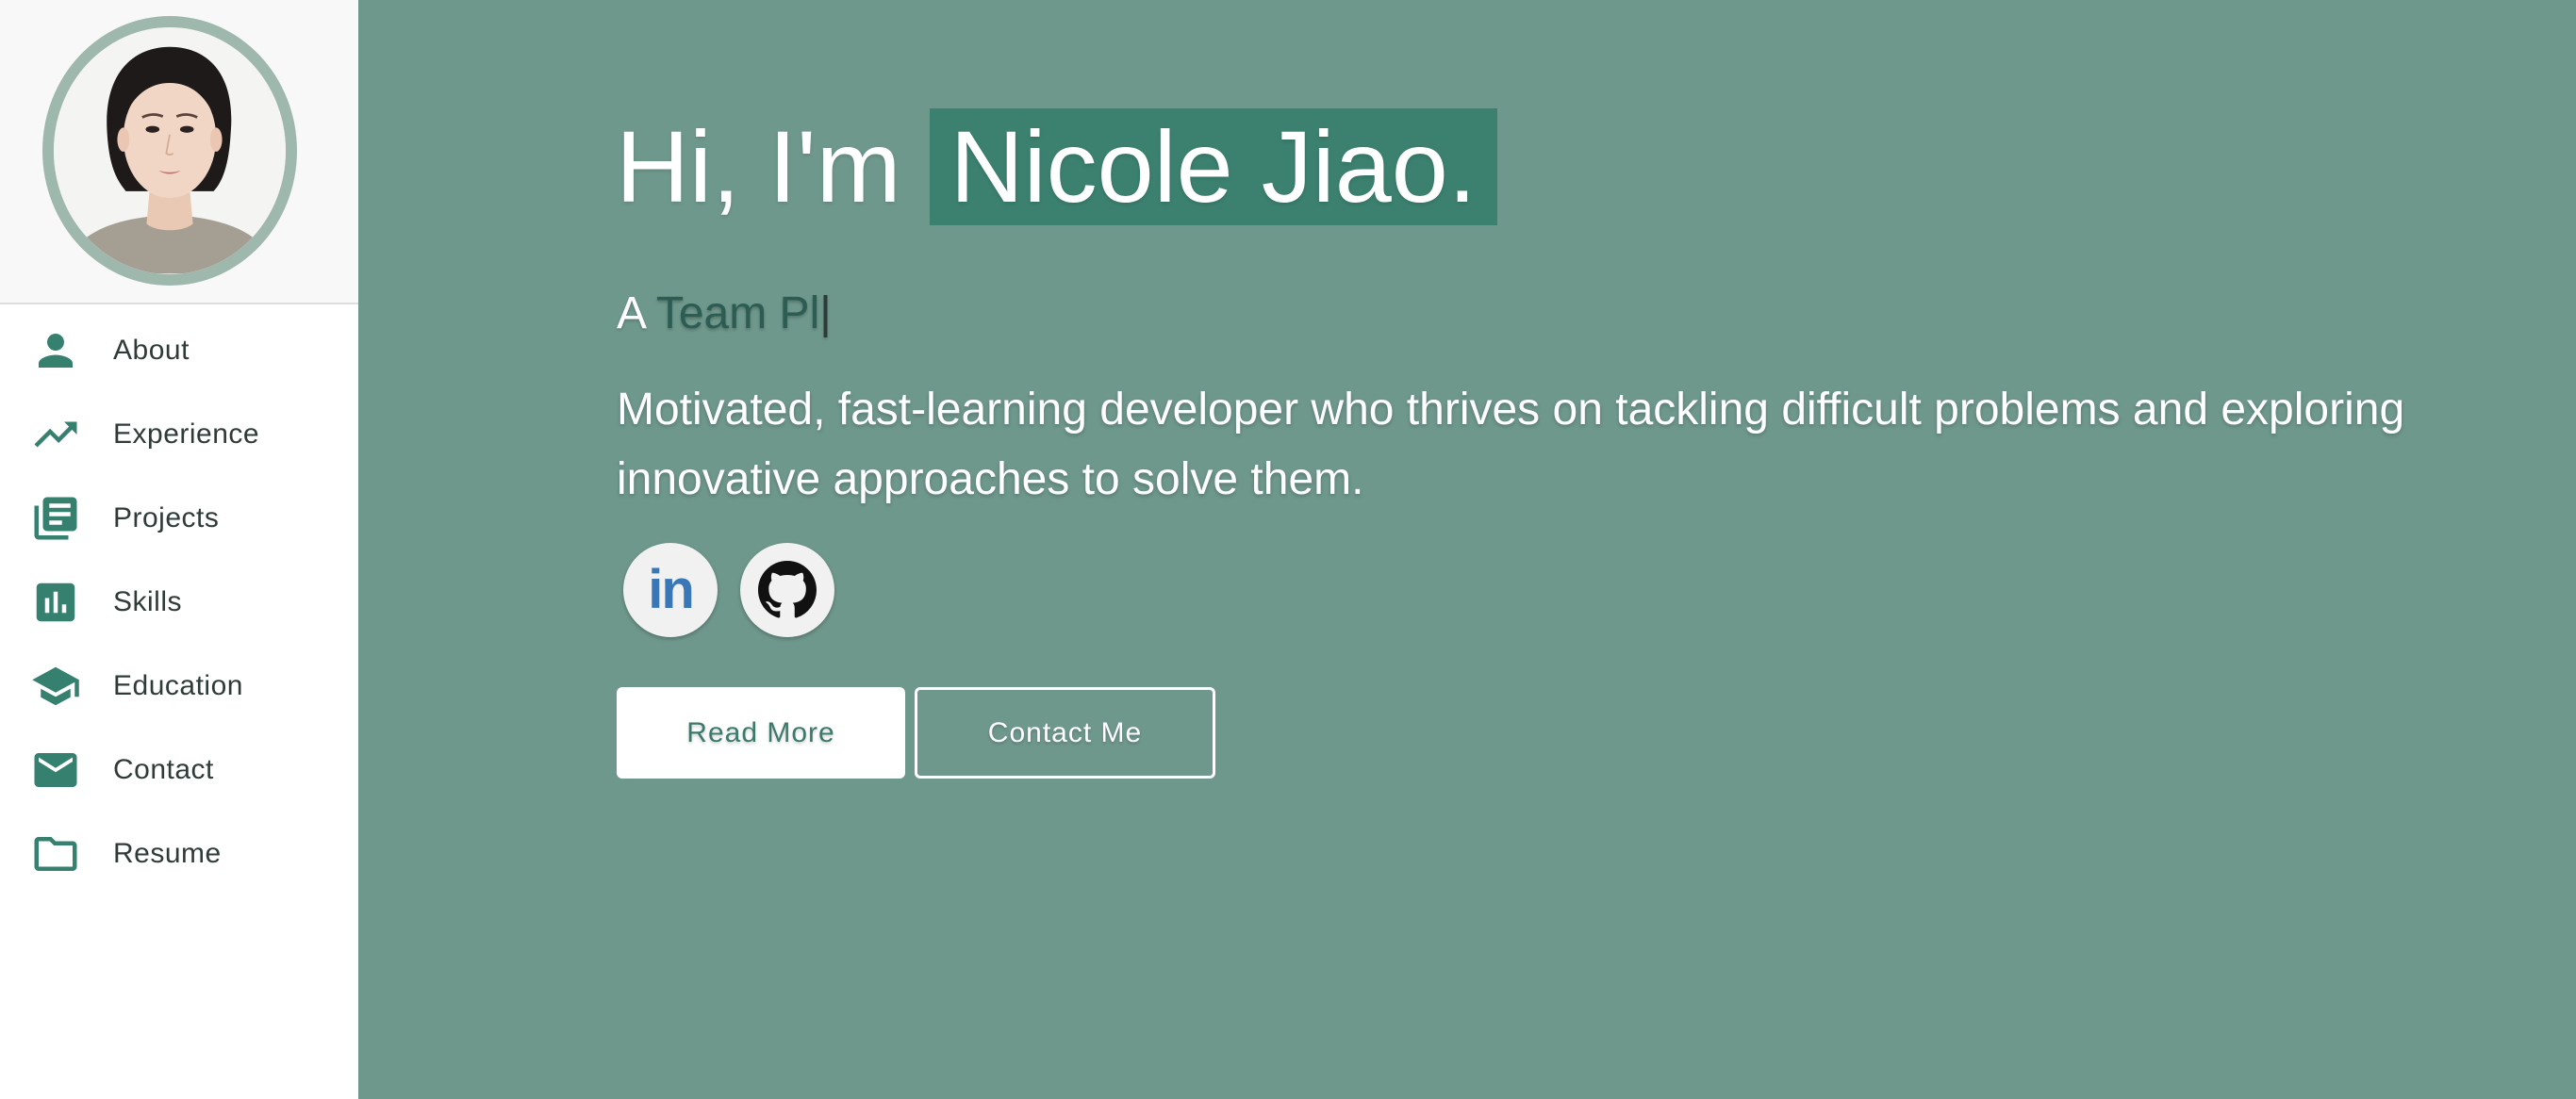 This screenshot has height=1099, width=2576. What do you see at coordinates (761, 733) in the screenshot?
I see `read-more-button: Read More` at bounding box center [761, 733].